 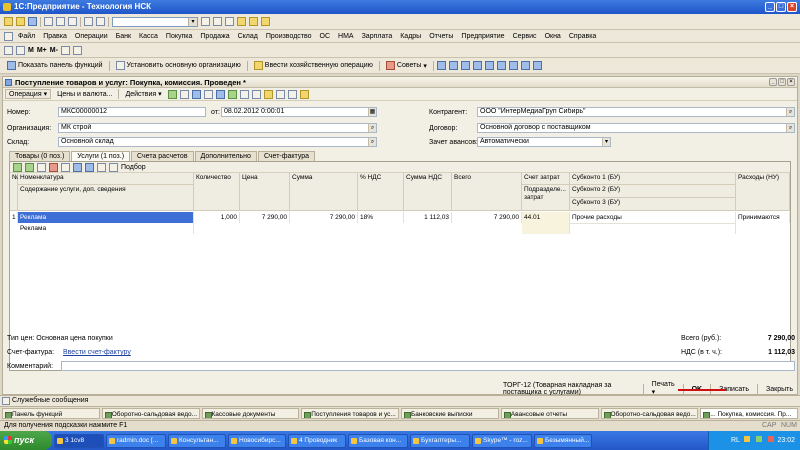 What do you see at coordinates (773, 82) in the screenshot?
I see `doc-minimize-icon: _` at bounding box center [773, 82].